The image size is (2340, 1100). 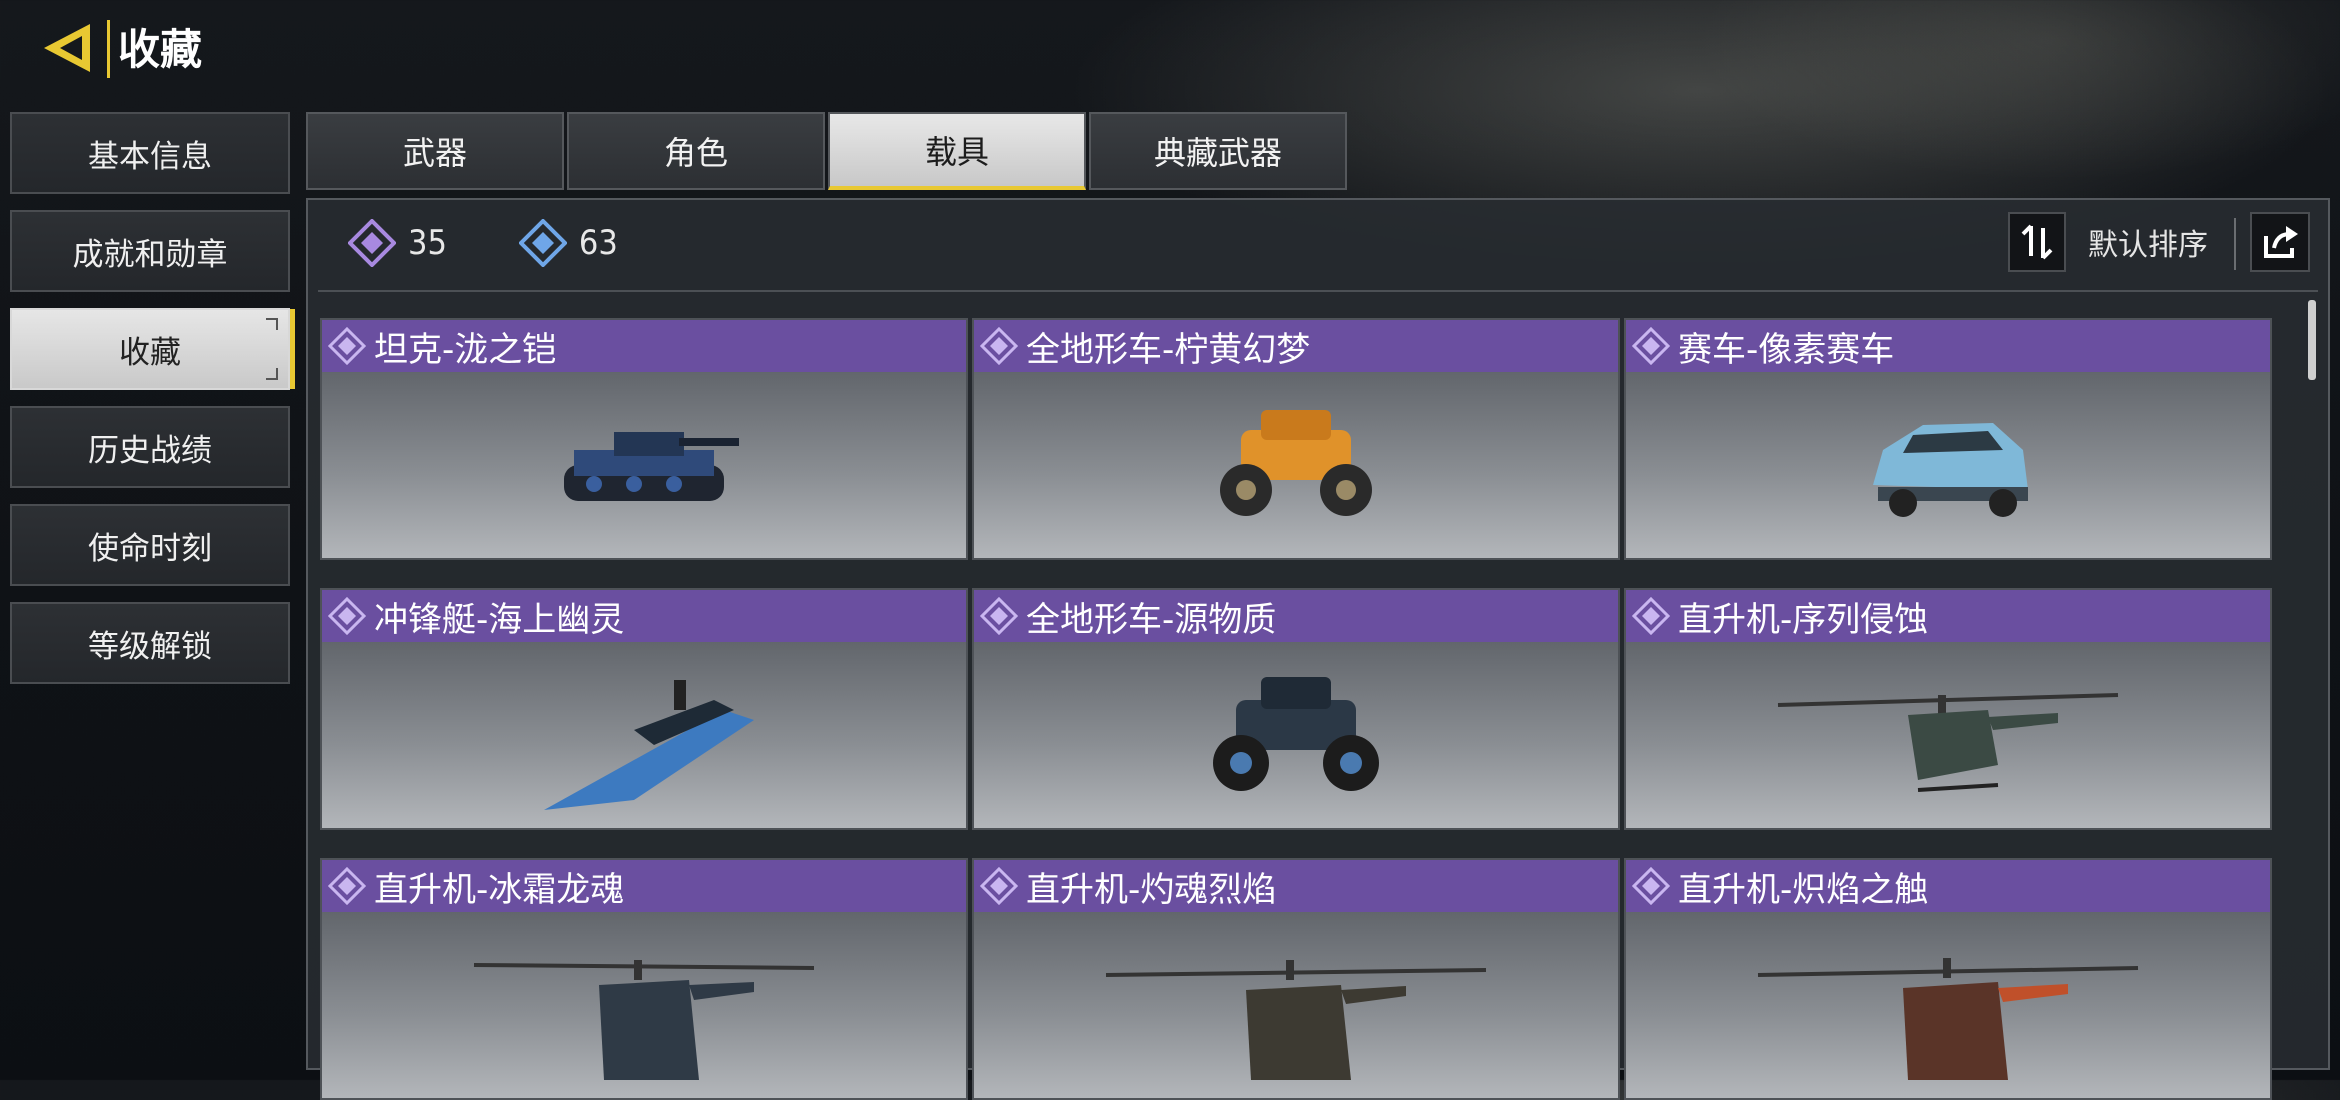 I want to click on card-header: 冲锋艇-海上幽灵, so click(x=644, y=616).